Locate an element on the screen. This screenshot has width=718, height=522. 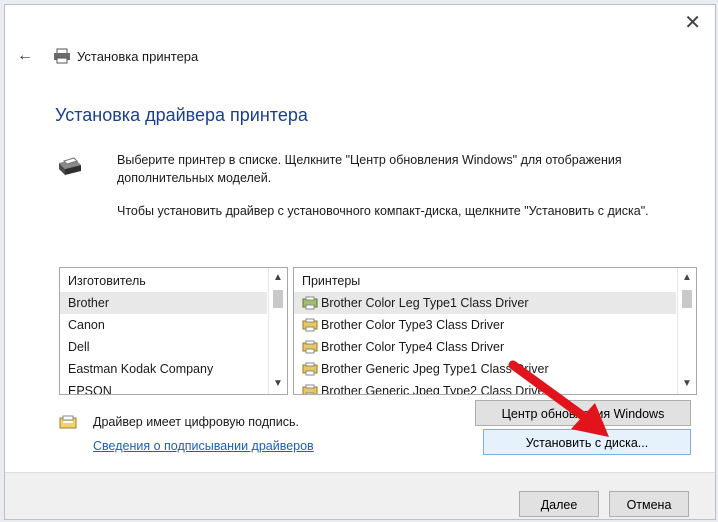
page-heading: Установка драйвера принтера is located at coordinates (181, 115).